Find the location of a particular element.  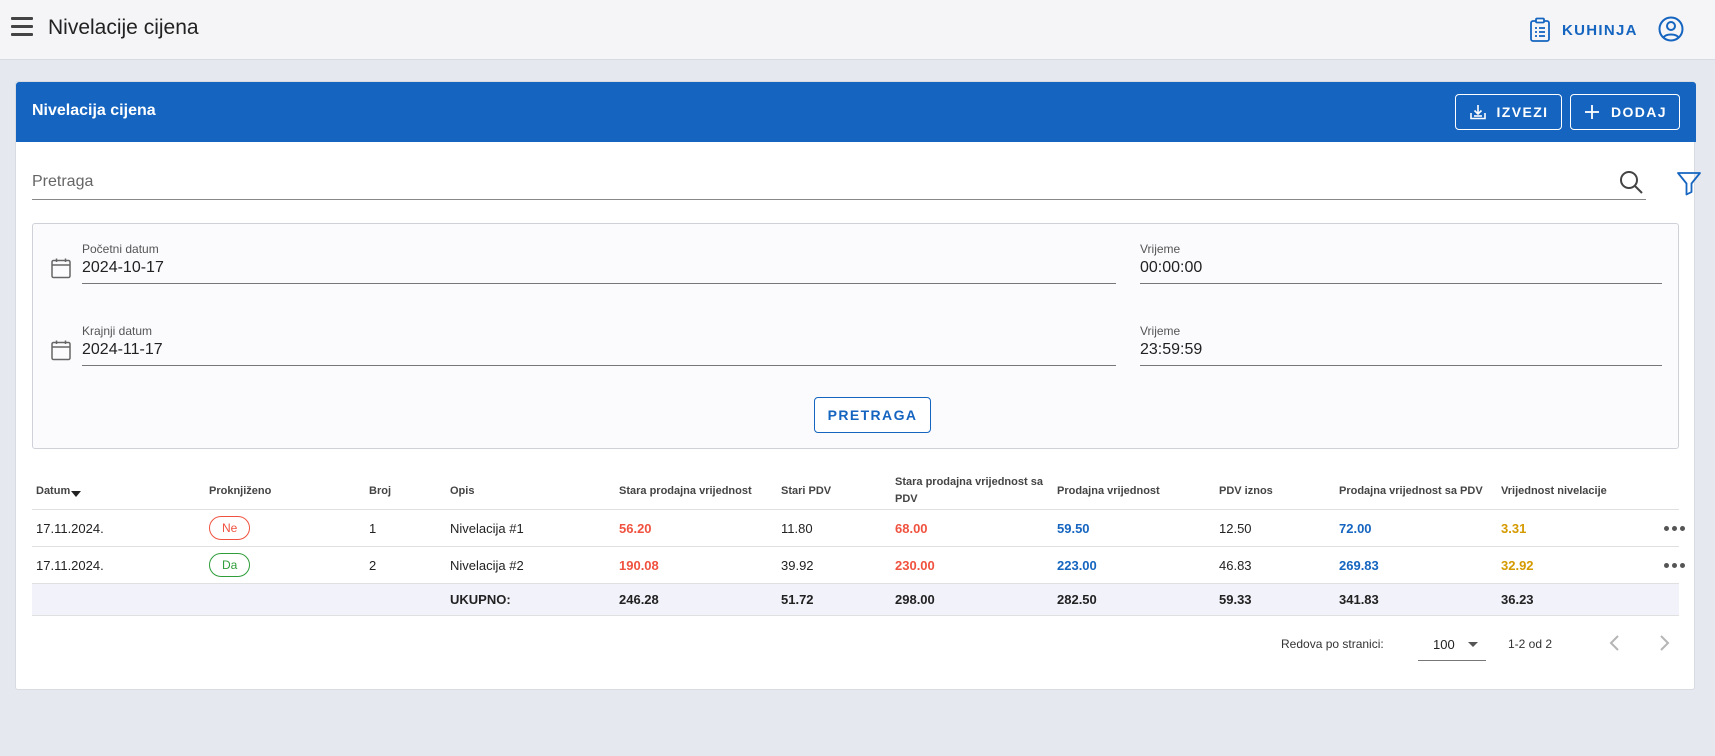

account-circle-icon is located at coordinates (1671, 29).